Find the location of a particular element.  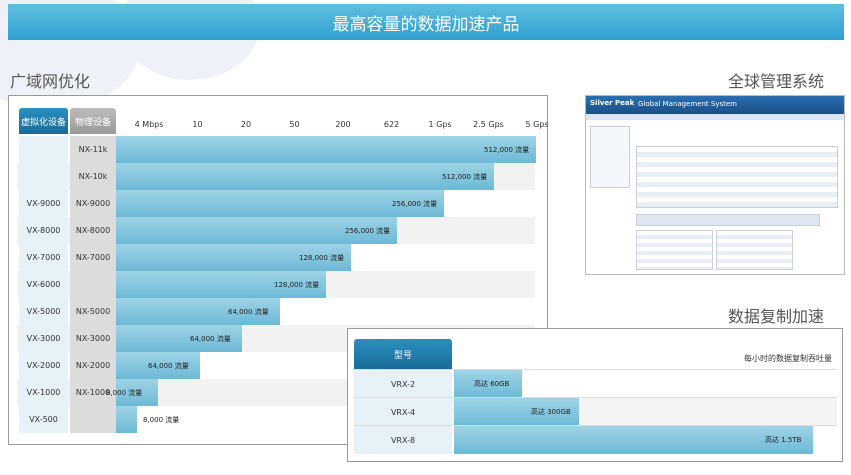

physical-model-cell: NX-9000 is located at coordinates (93, 203).